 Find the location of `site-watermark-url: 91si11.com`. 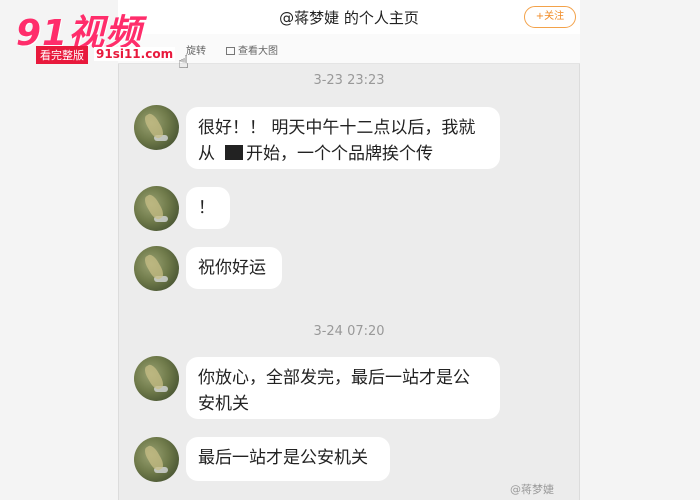

site-watermark-url: 91si11.com is located at coordinates (135, 54).